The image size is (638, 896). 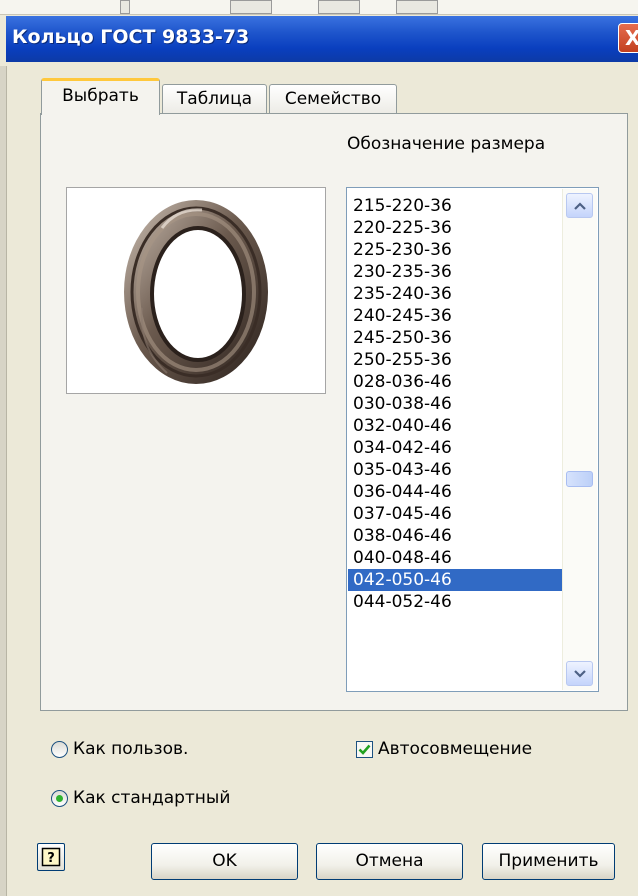 I want to click on size-list-item: 037-045-46, so click(x=455, y=514).